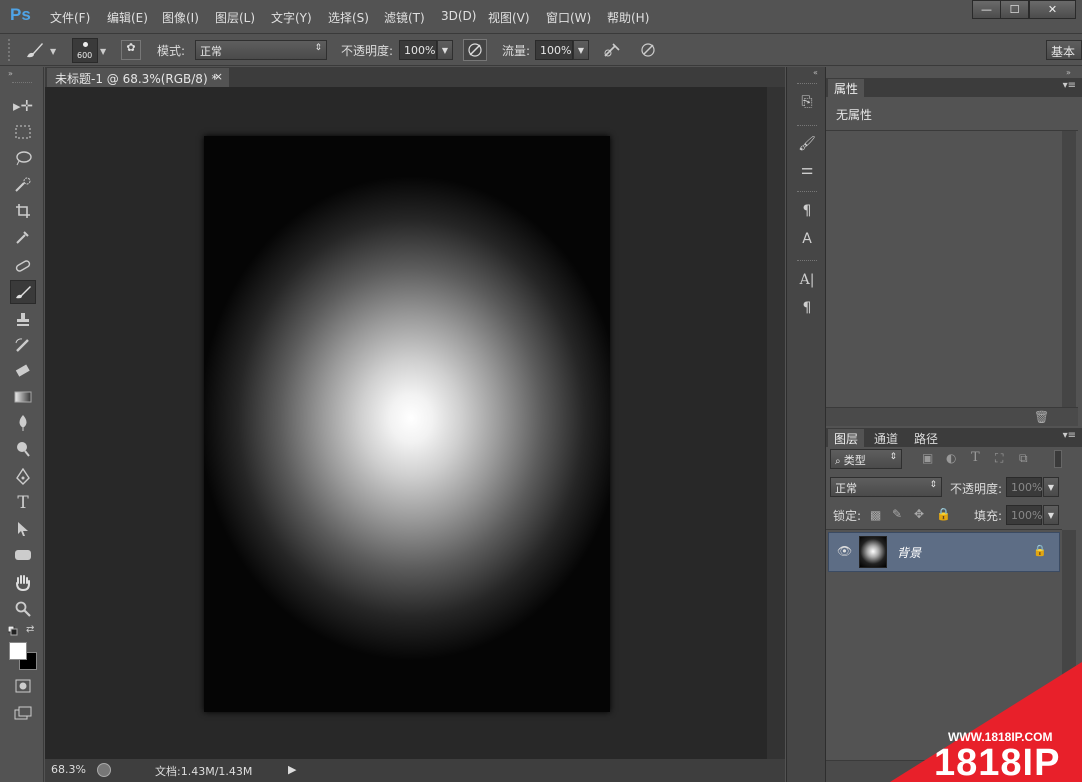 This screenshot has width=1082, height=782. Describe the element at coordinates (23, 529) in the screenshot. I see `path-selection-tool-icon` at that location.